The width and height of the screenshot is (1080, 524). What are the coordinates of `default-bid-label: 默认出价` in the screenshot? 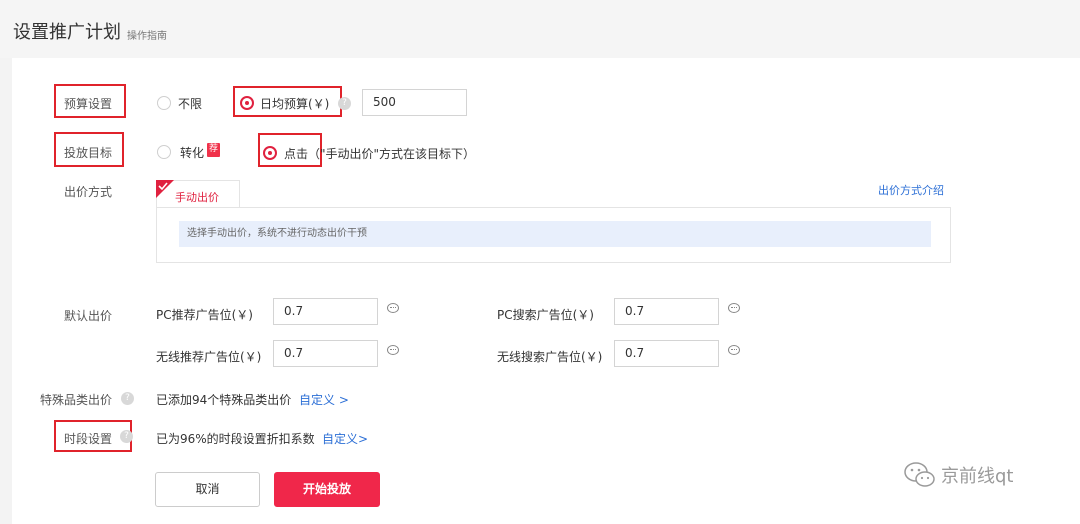 It's located at (88, 316).